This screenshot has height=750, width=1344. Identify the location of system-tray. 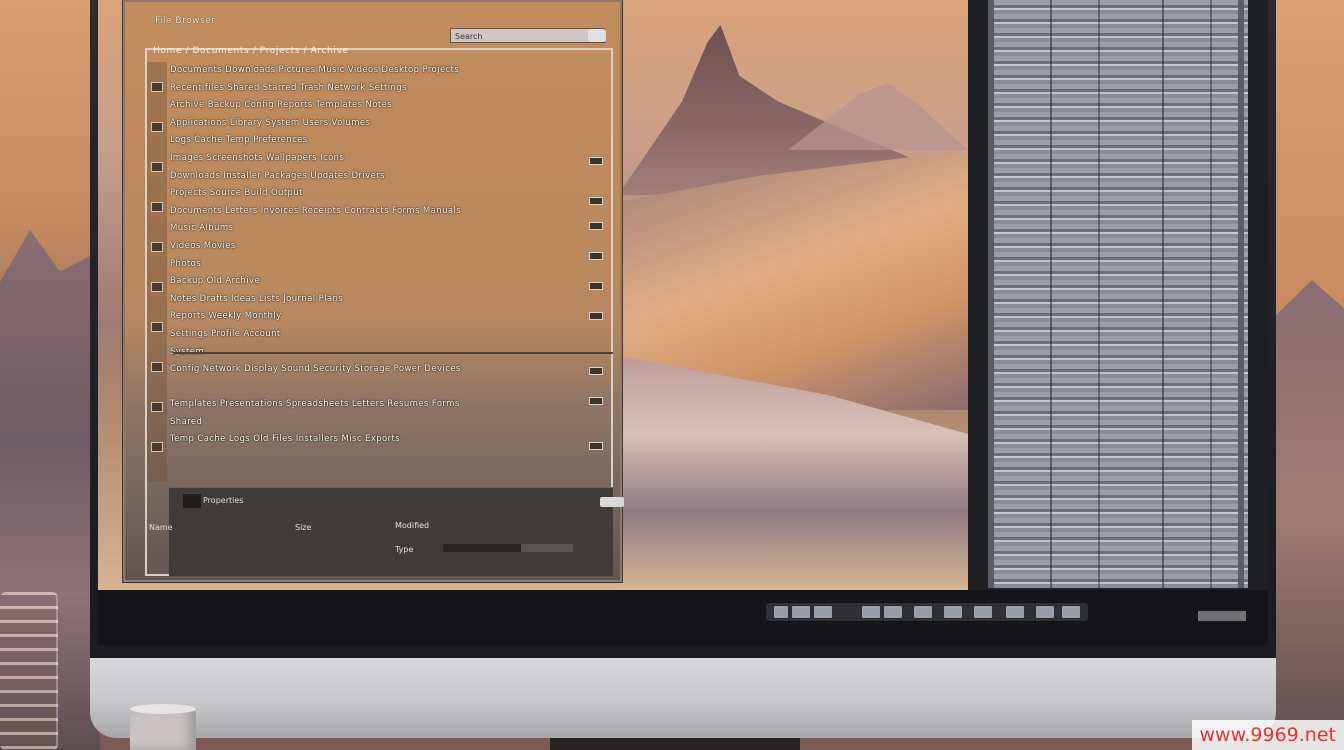
(1222, 616).